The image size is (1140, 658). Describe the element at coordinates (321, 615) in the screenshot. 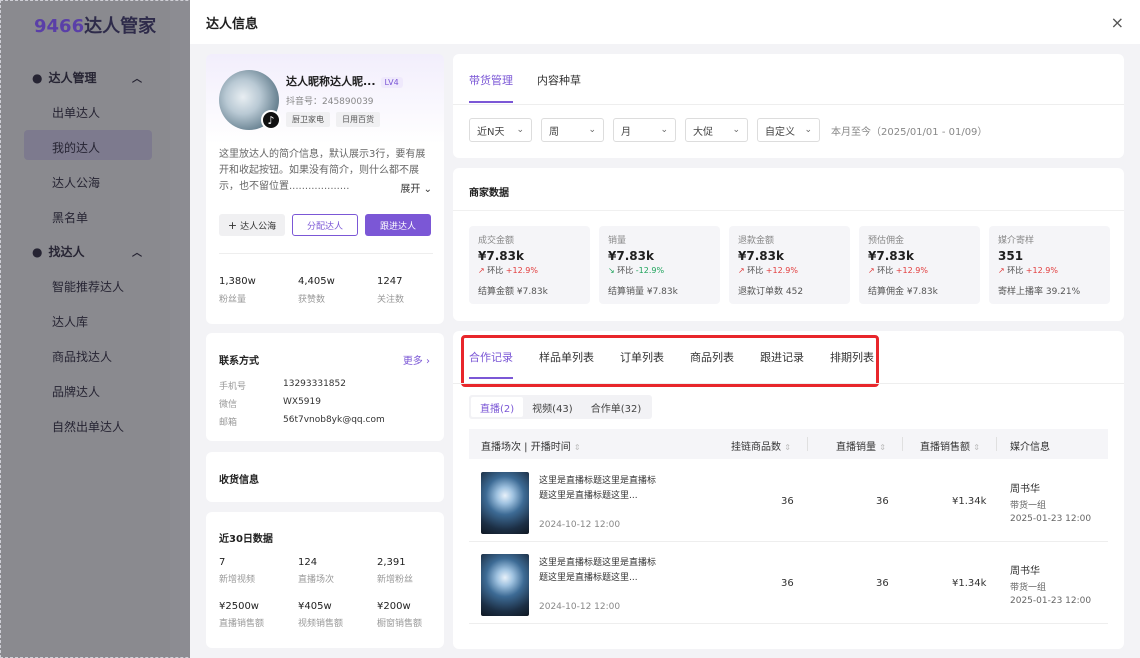

I see `stat-video-revenue: ¥405w 视频销售额` at that location.